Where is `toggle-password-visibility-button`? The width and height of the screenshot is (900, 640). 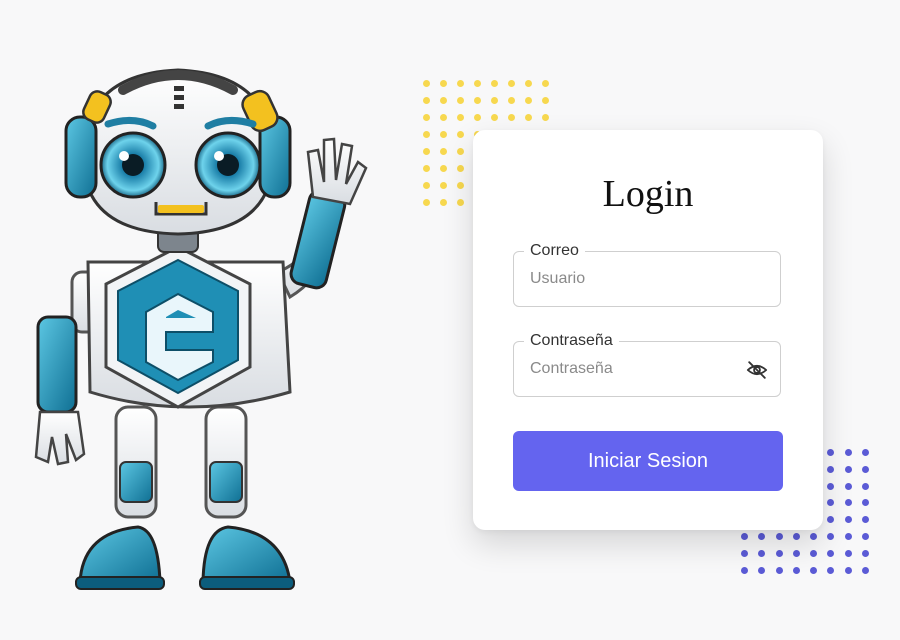
toggle-password-visibility-button is located at coordinates (757, 370).